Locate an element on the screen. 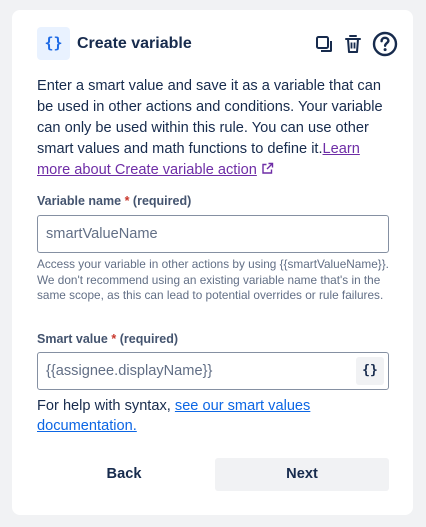 This screenshot has width=426, height=527. variable-name-input is located at coordinates (213, 234).